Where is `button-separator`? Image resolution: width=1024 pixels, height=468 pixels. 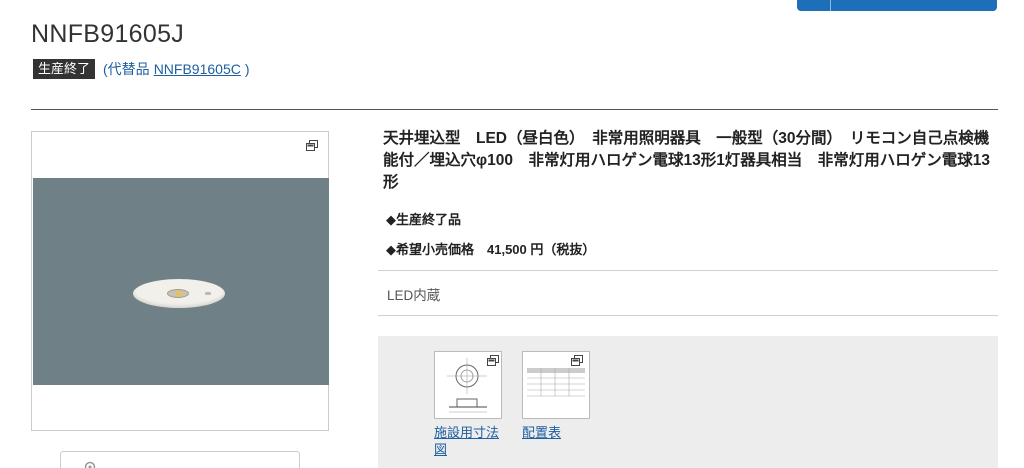
button-separator is located at coordinates (830, 5).